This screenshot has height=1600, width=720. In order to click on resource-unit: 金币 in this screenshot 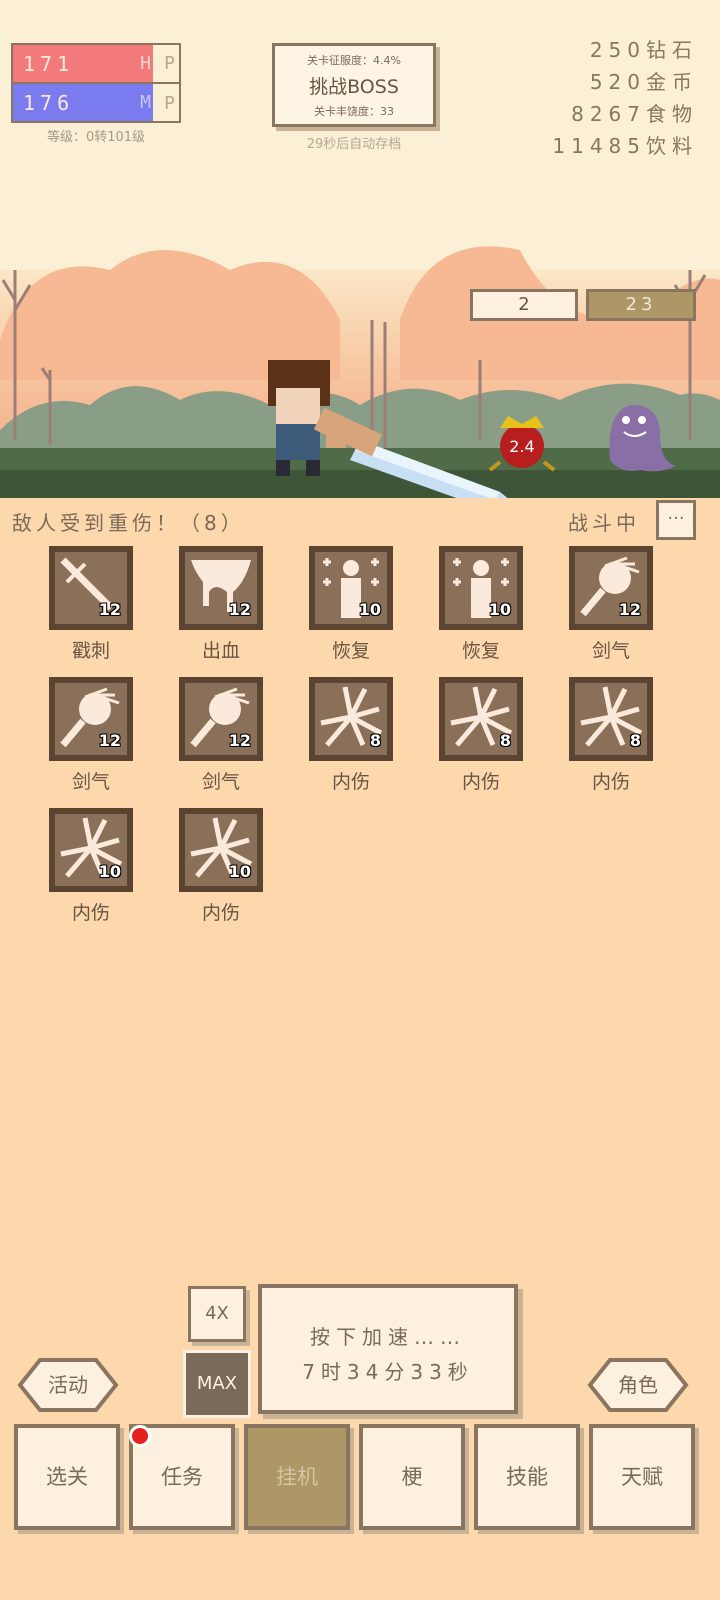, I will do `click(672, 82)`.